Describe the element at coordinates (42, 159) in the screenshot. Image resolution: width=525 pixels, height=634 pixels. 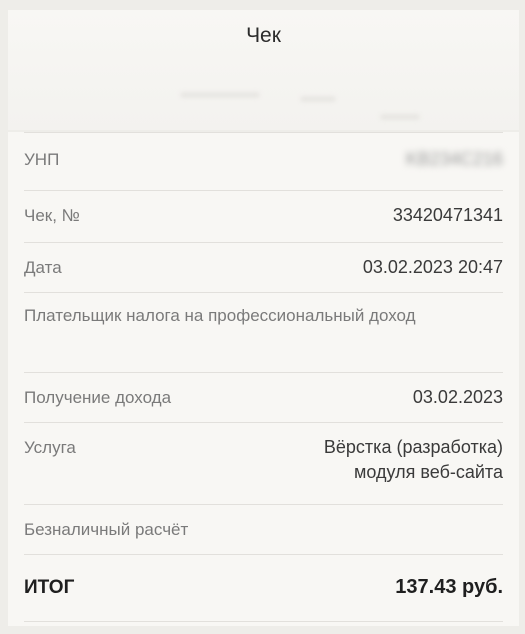
I see `row-label: УНП` at that location.